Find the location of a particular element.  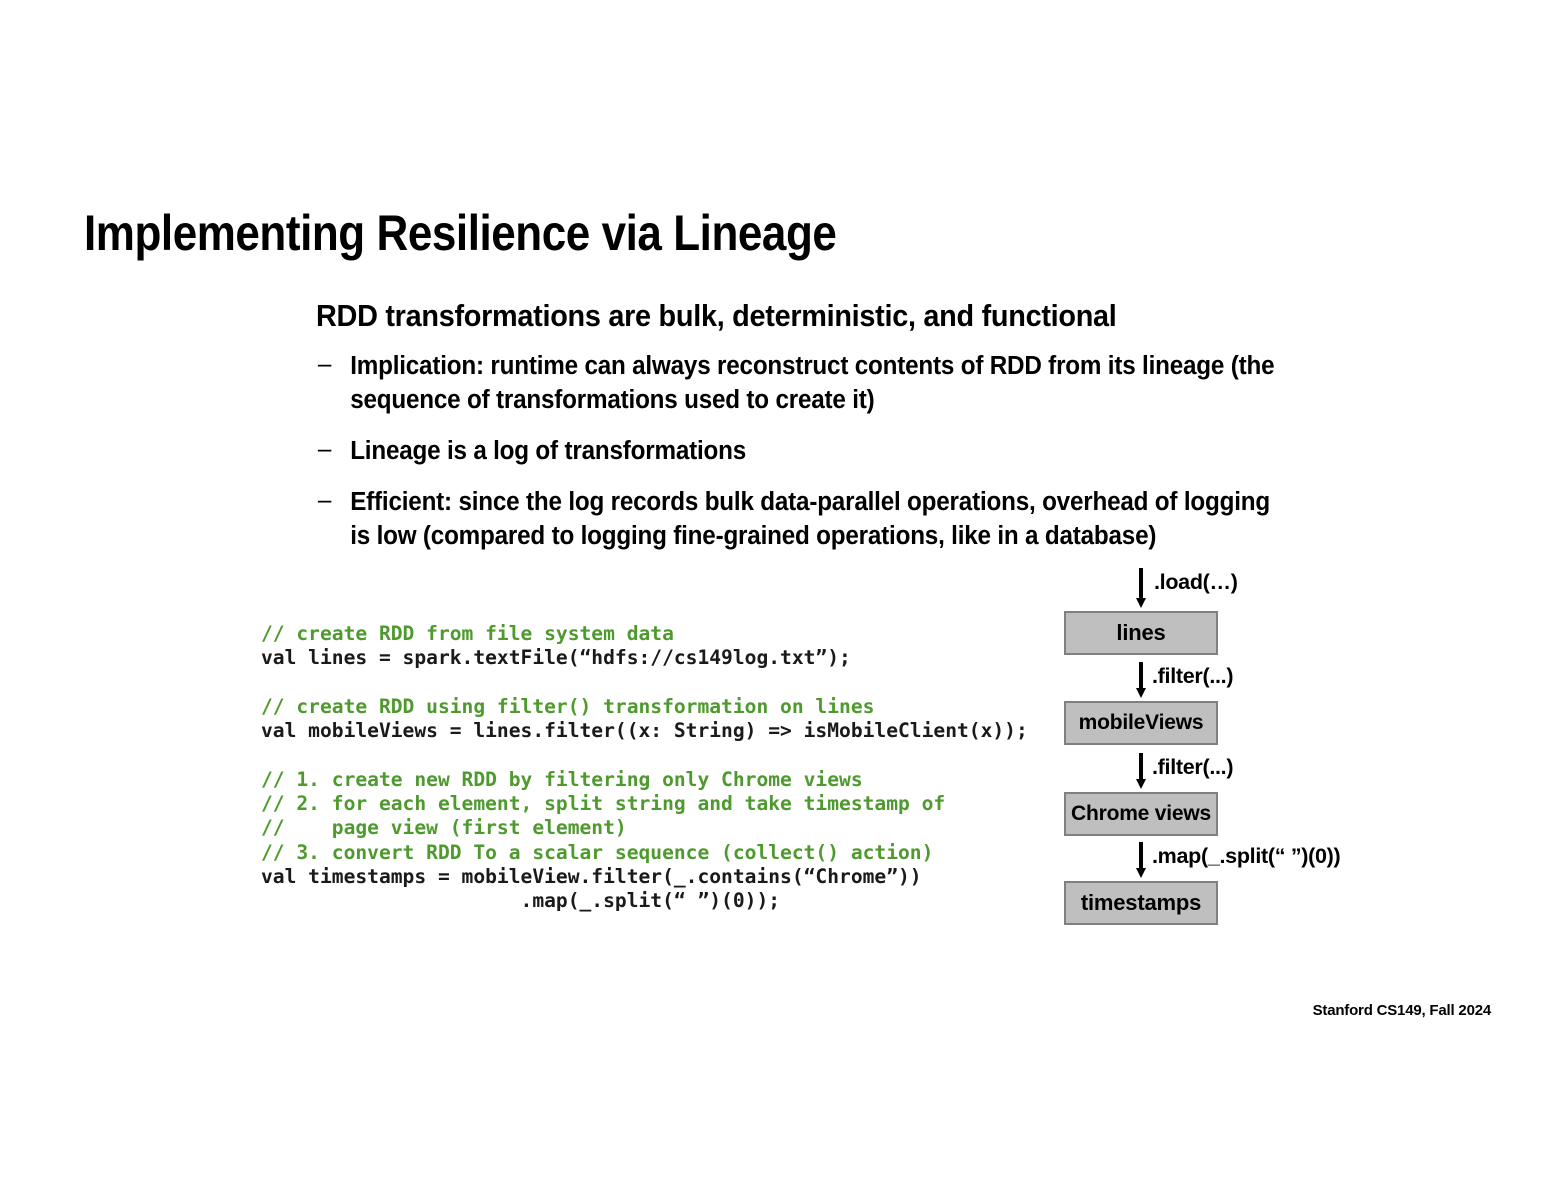

lineage-node: lines is located at coordinates (1141, 633).